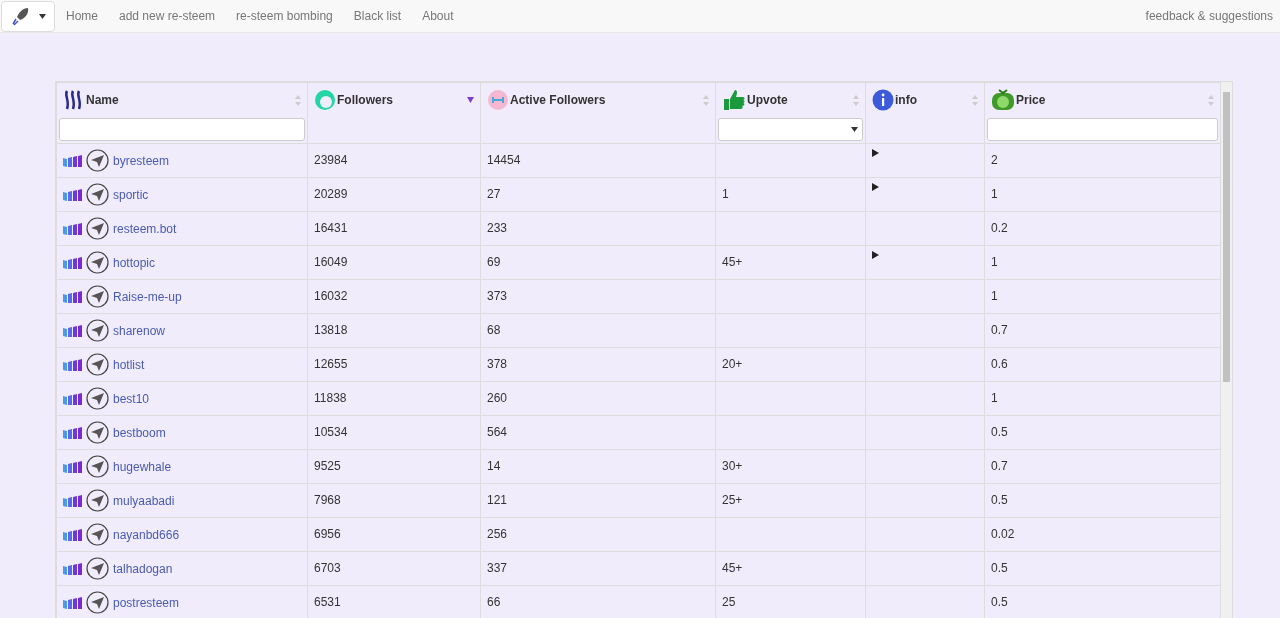  I want to click on account-link: mulyaabadi, so click(144, 500).